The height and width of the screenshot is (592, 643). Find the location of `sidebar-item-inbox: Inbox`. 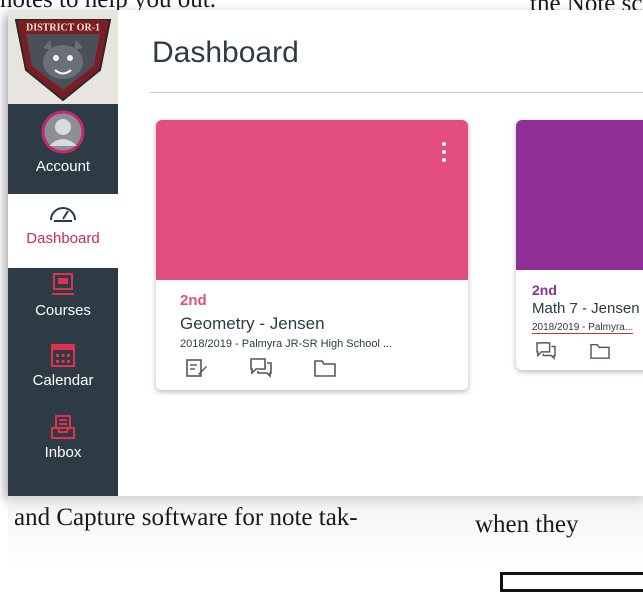

sidebar-item-inbox: Inbox is located at coordinates (63, 445).